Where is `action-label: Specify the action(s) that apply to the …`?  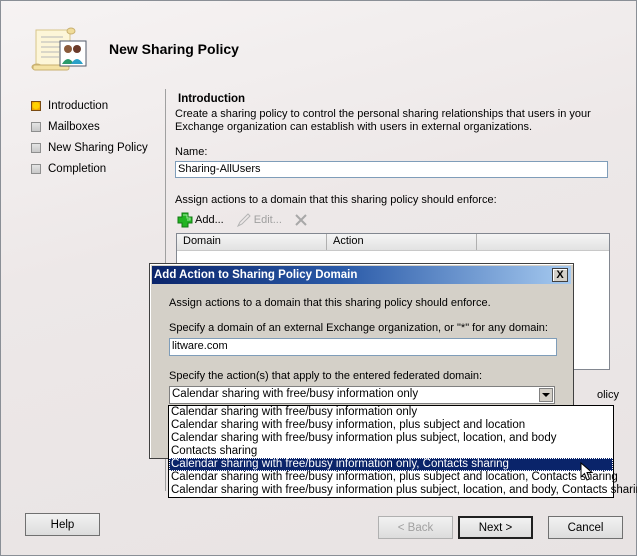 action-label: Specify the action(s) that apply to the … is located at coordinates (326, 376).